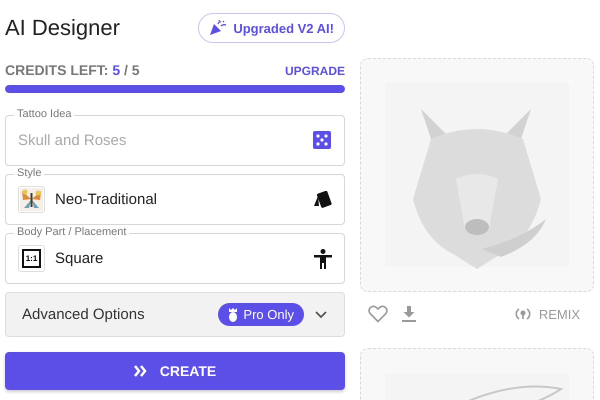 This screenshot has width=600, height=400. I want to click on cards-icon, so click(322, 199).